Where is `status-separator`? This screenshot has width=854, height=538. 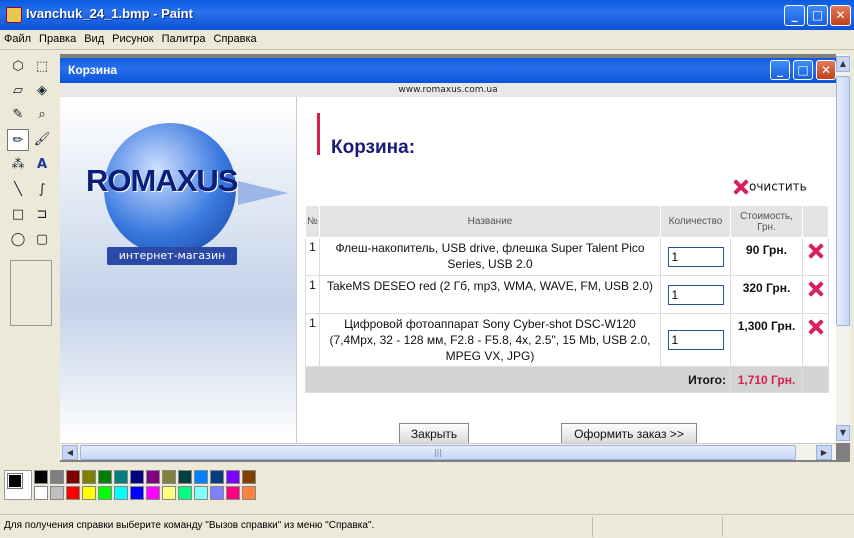
status-separator is located at coordinates (722, 527).